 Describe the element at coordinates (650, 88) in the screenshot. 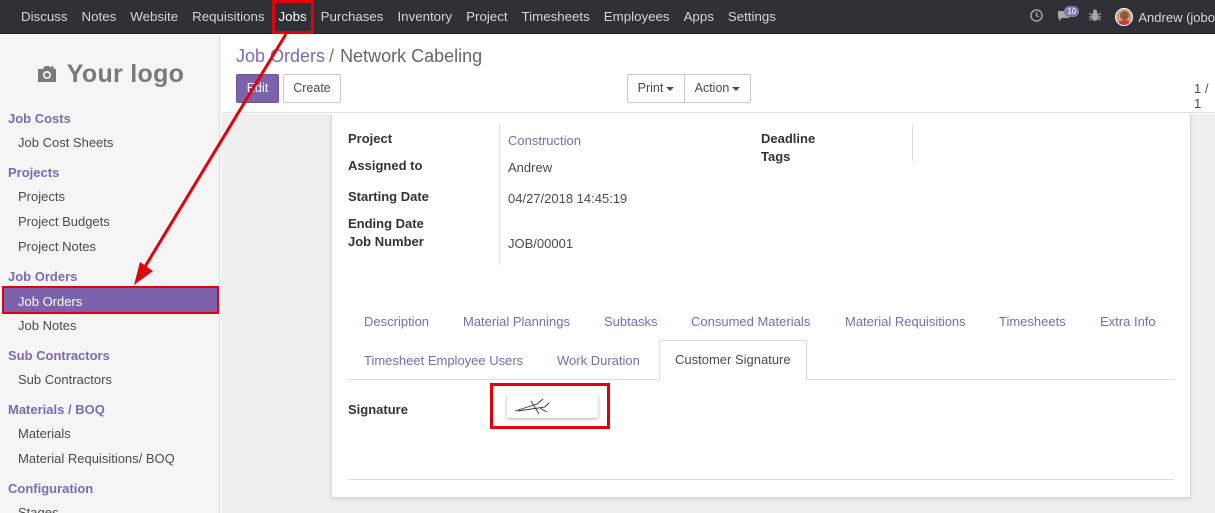

I see `print-label: Print` at that location.